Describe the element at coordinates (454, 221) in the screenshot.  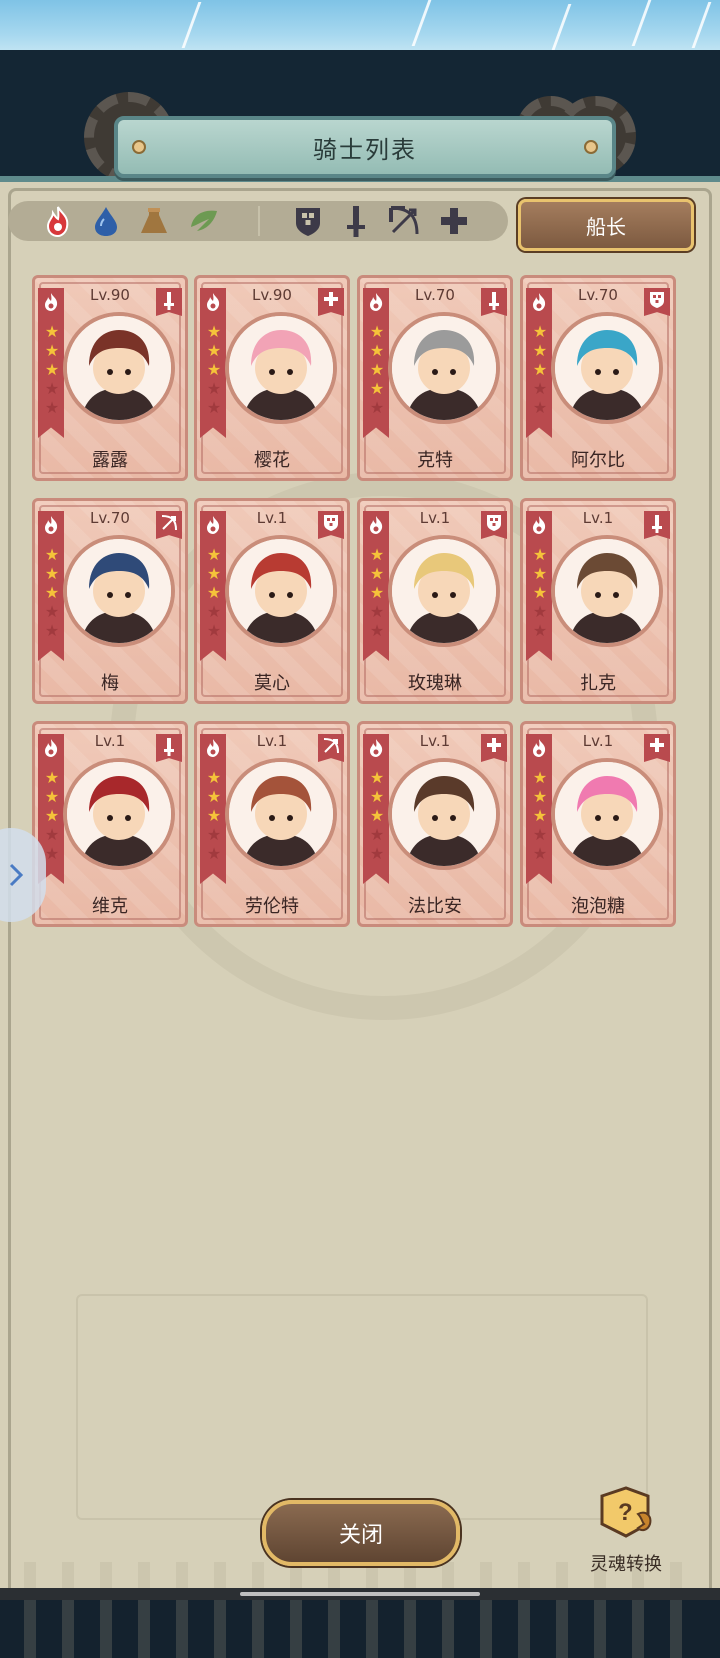
I see `support-class-filter-icon` at that location.